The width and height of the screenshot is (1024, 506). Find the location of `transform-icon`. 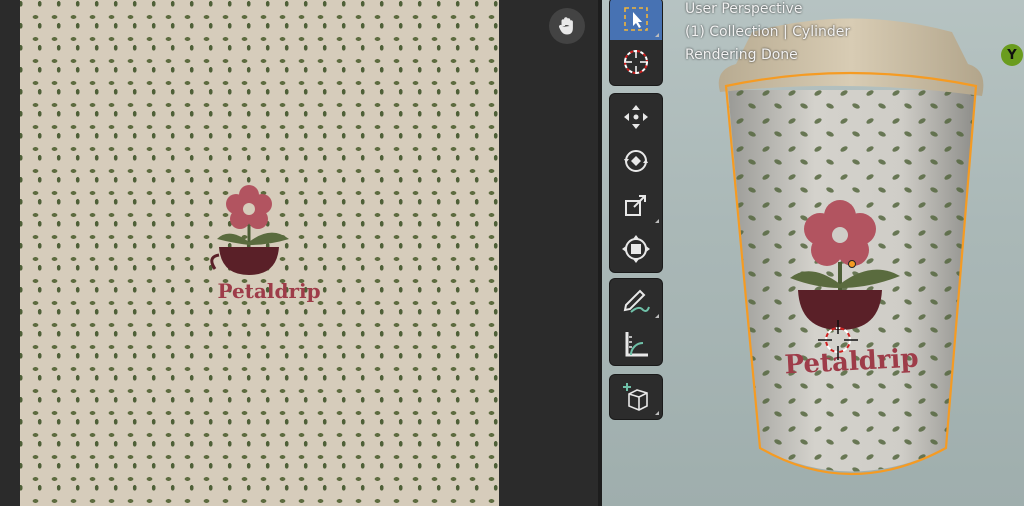

transform-icon is located at coordinates (636, 249).